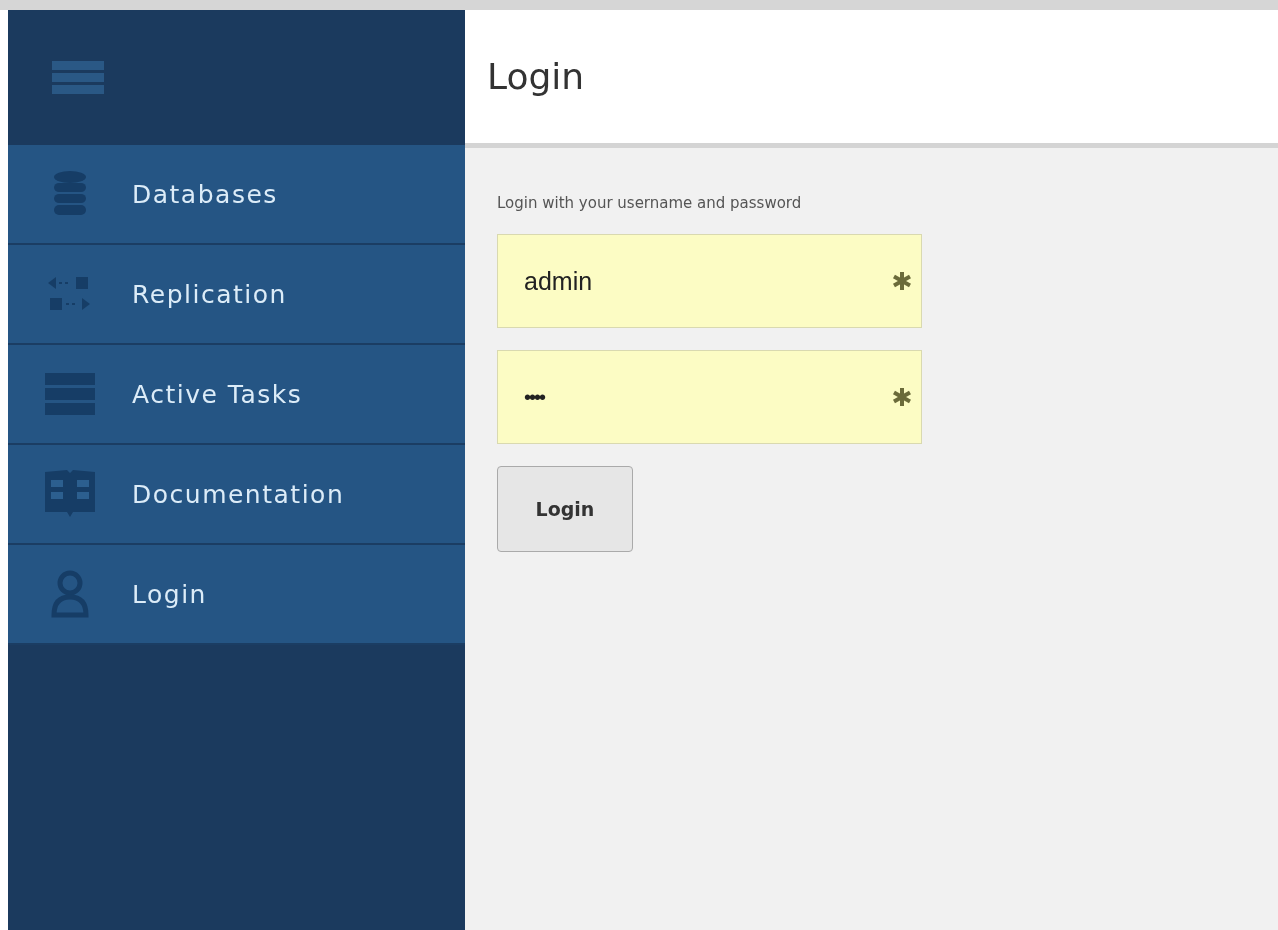 The image size is (1278, 930). I want to click on login-hint: Login with your username and password, so click(649, 203).